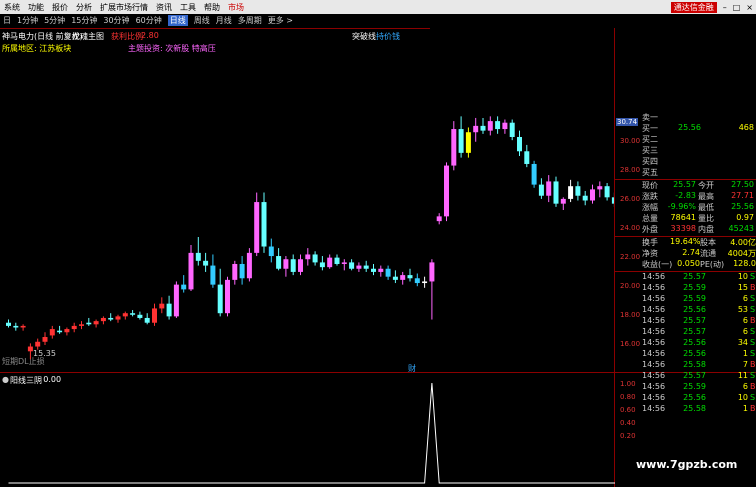  What do you see at coordinates (706, 218) in the screenshot?
I see `stat-label: 量比` at bounding box center [706, 218].